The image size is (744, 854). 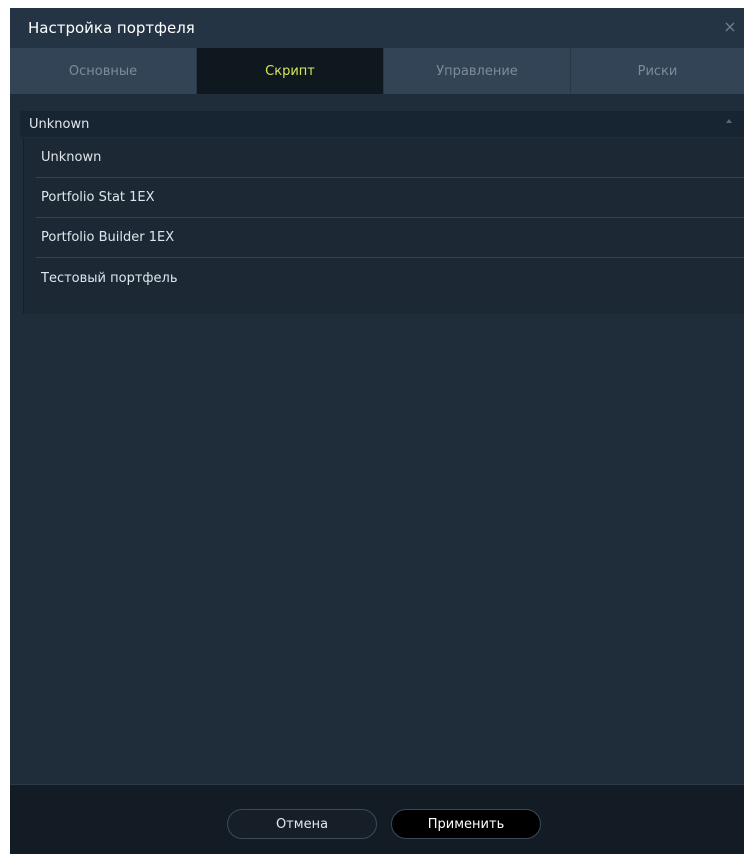 What do you see at coordinates (657, 71) in the screenshot?
I see `tab-risks: Риски` at bounding box center [657, 71].